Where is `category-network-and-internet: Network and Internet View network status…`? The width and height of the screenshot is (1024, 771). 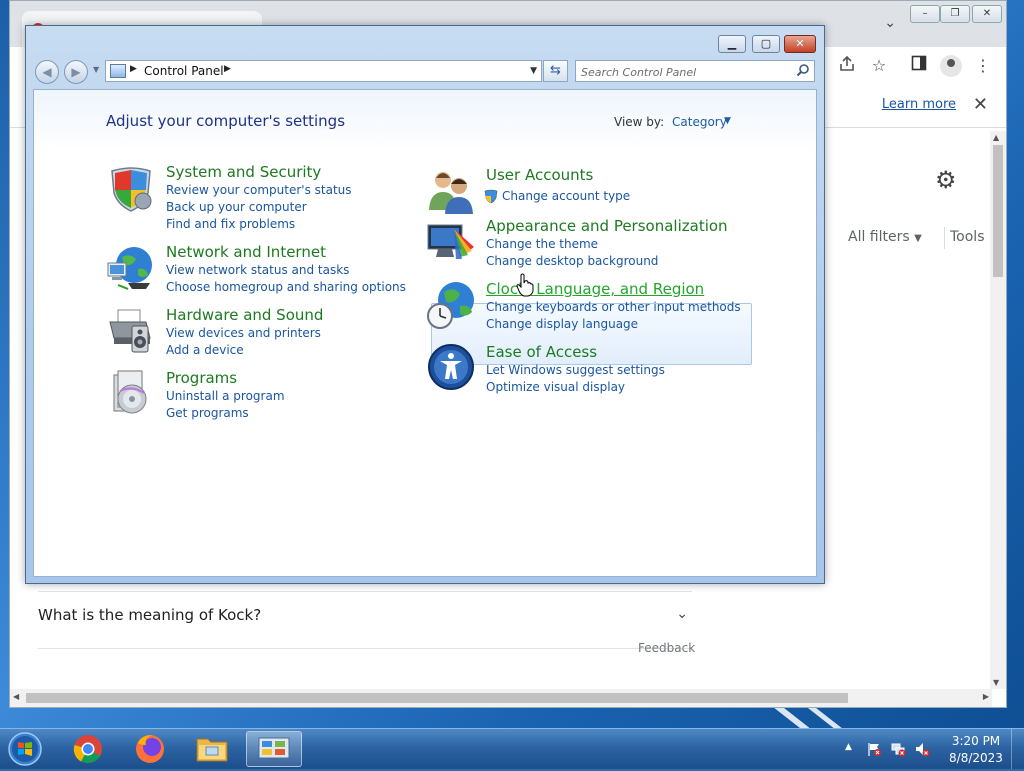
category-network-and-internet: Network and Internet View network status… is located at coordinates (256, 268).